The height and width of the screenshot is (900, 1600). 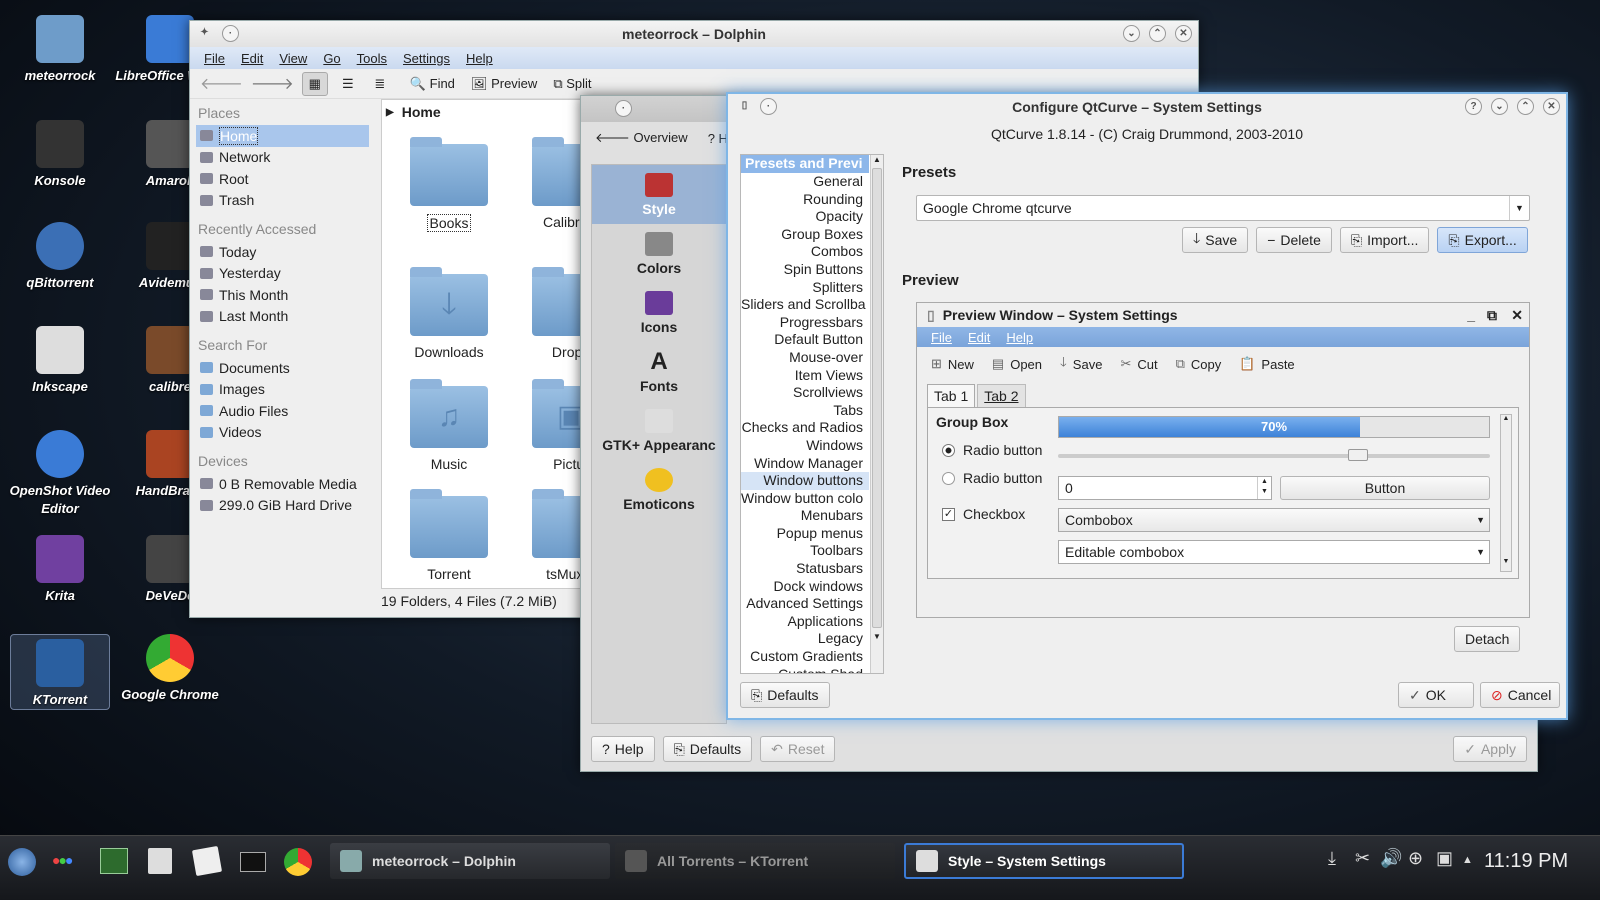 What do you see at coordinates (1520, 695) in the screenshot?
I see `cancel-button: ⊘ Cancel` at bounding box center [1520, 695].